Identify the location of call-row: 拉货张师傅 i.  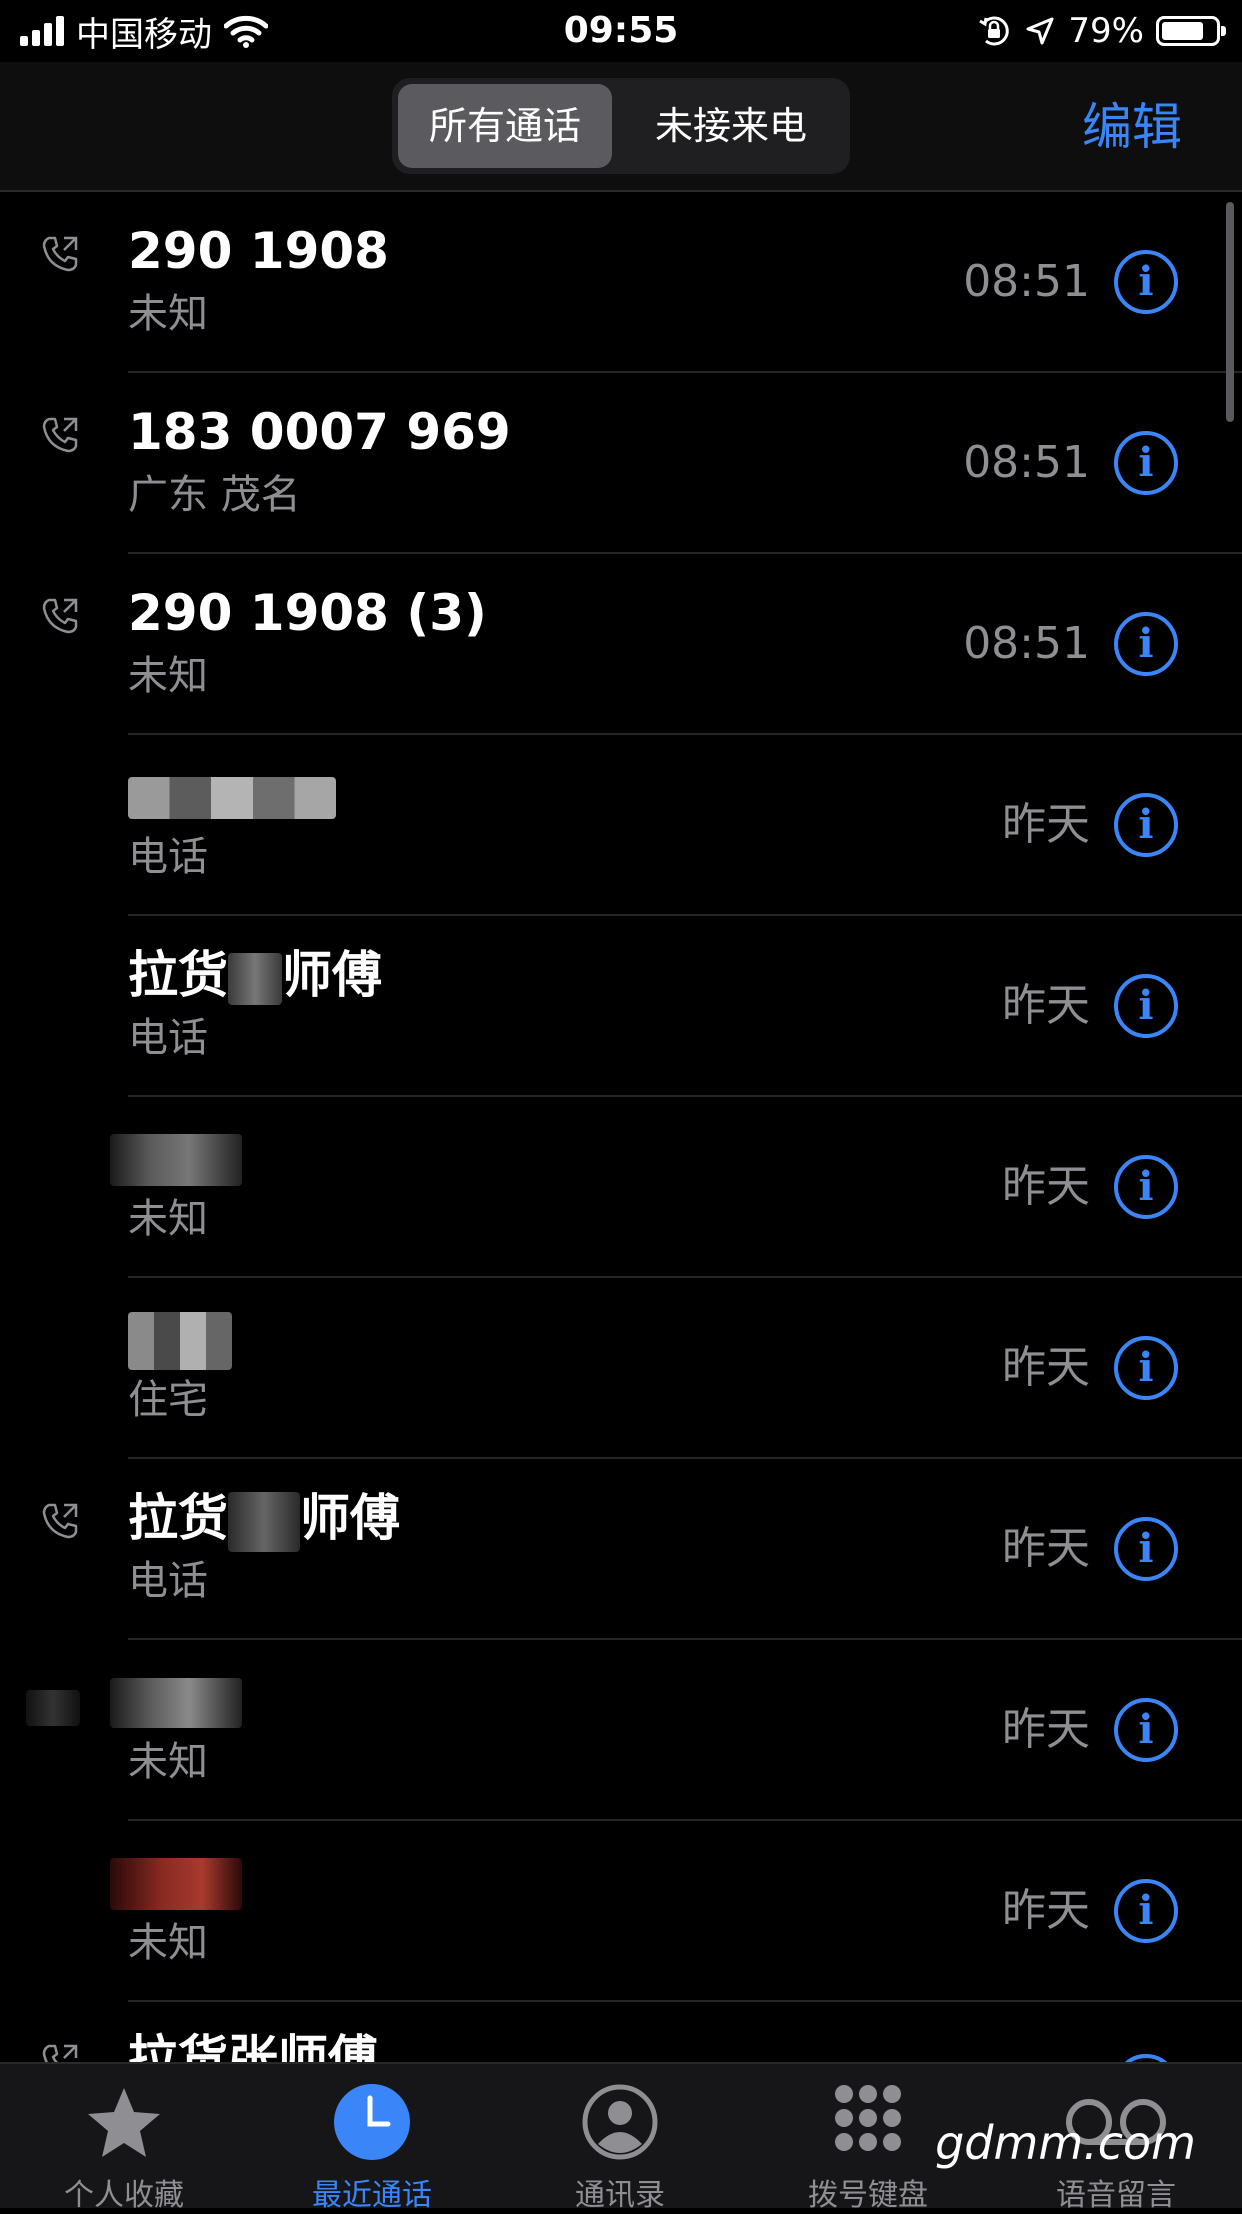
(621, 2032).